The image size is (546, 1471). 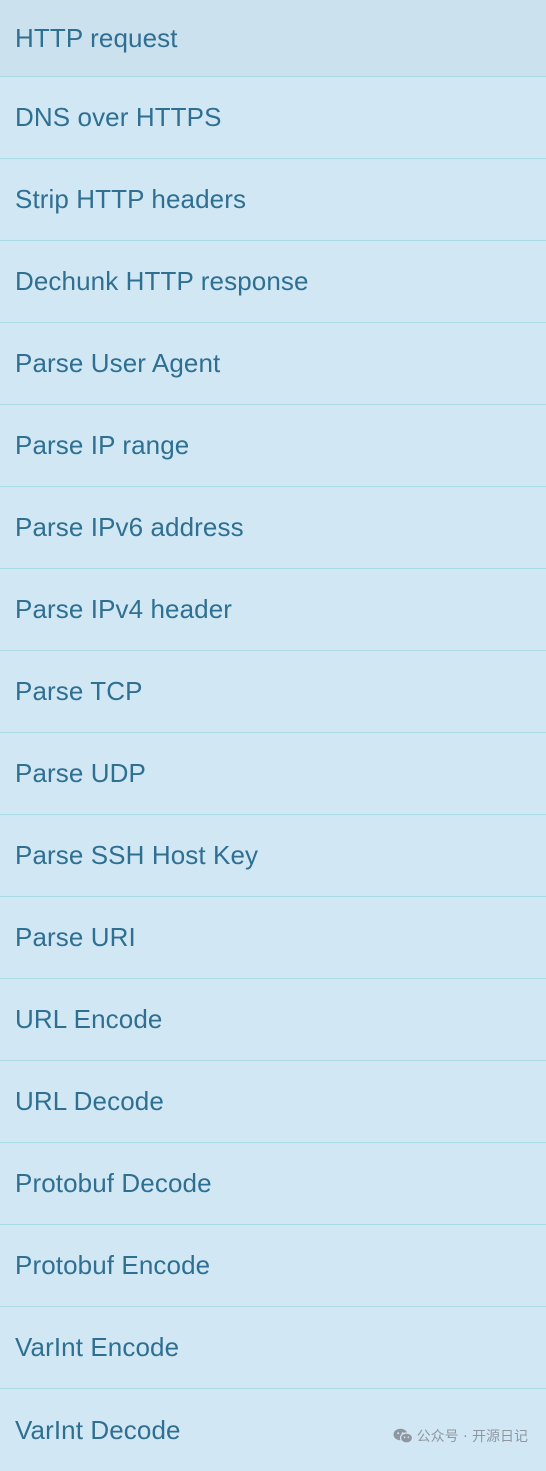 What do you see at coordinates (273, 1184) in the screenshot?
I see `operation-protobuf-decode: Protobuf Decode` at bounding box center [273, 1184].